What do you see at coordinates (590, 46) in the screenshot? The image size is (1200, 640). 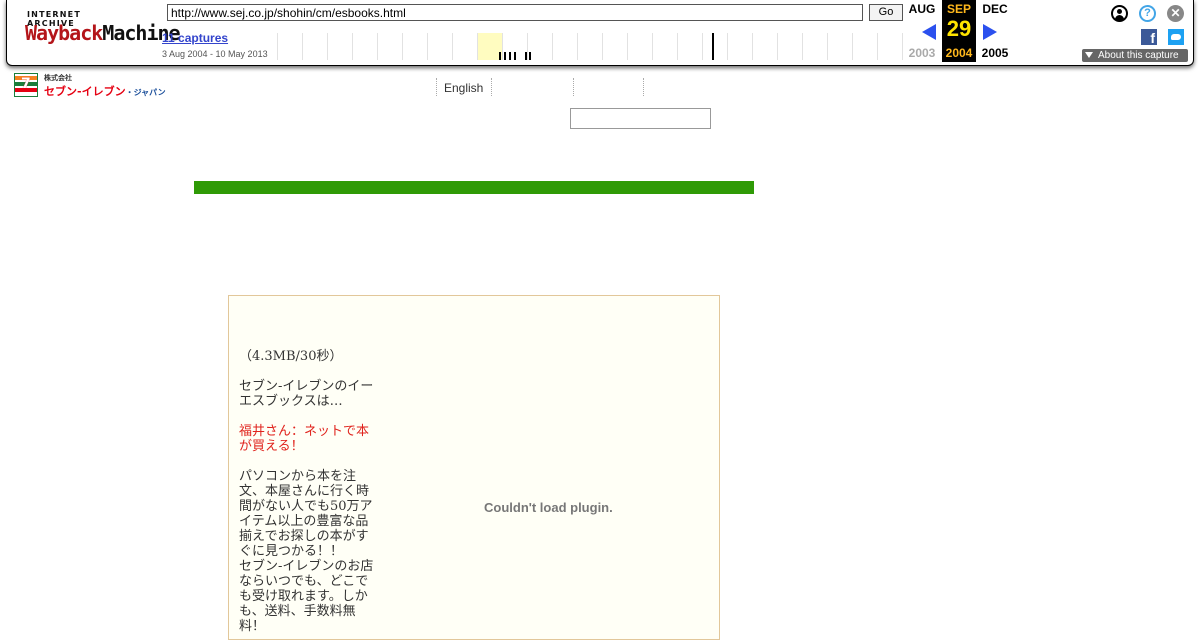 I see `capture-timeline` at bounding box center [590, 46].